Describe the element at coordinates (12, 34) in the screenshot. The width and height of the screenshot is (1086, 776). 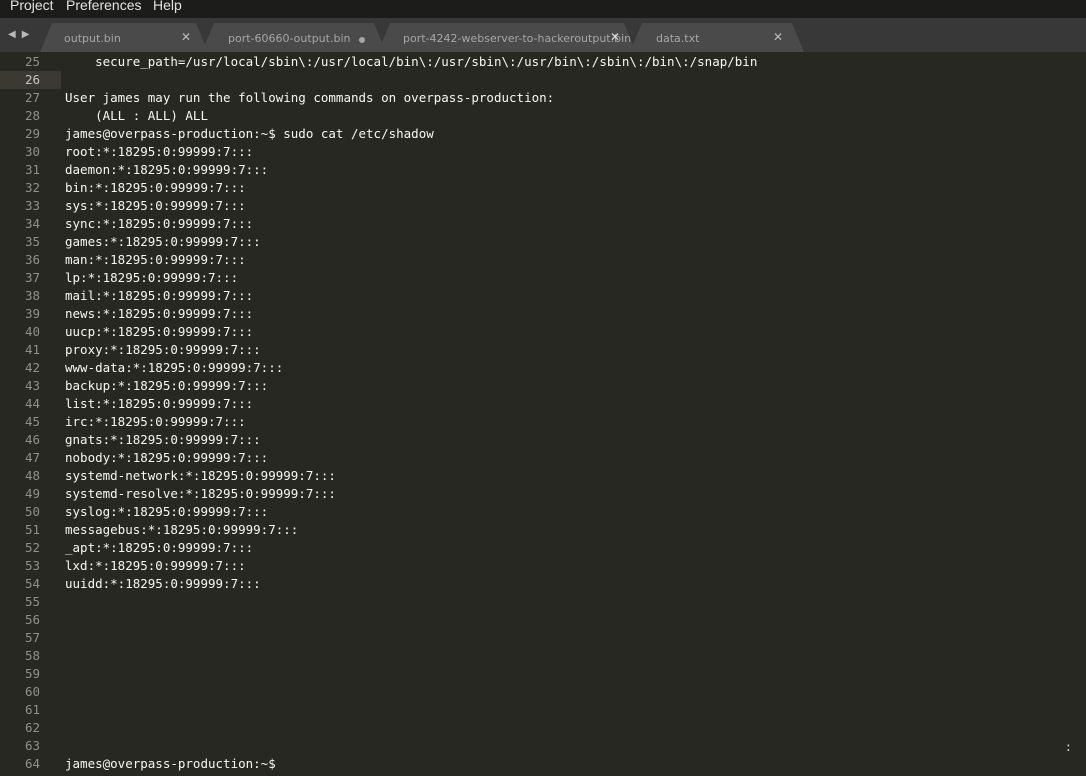
I see `tab-prev-icon: ◀` at that location.